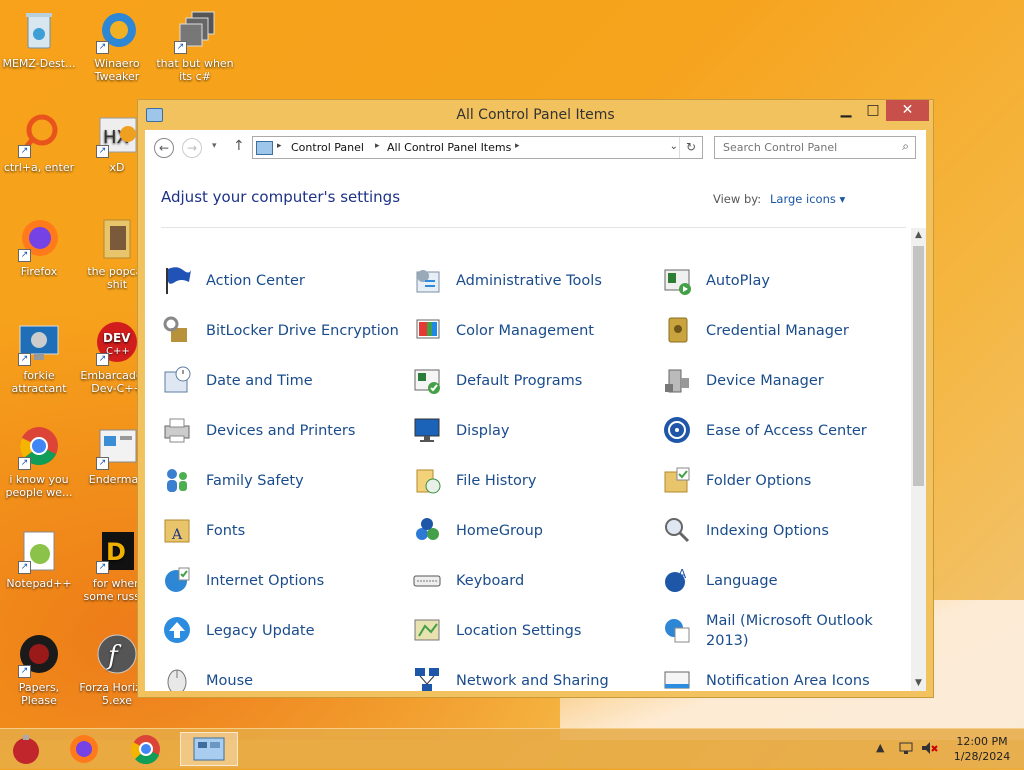 This screenshot has height=770, width=1024. I want to click on control-panel-item-label: HomeGroup, so click(553, 531).